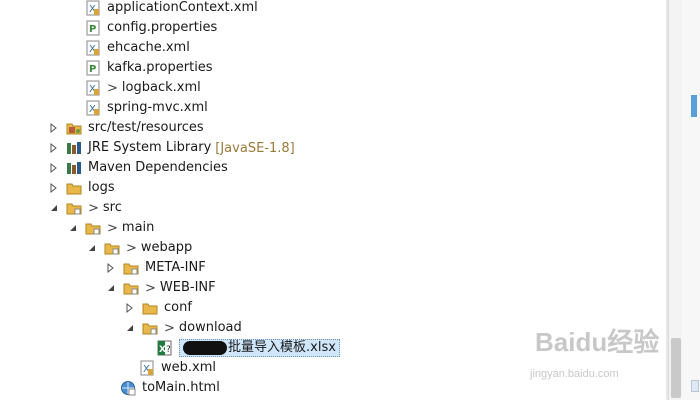  I want to click on tree-item-webapp: > webapp, so click(139, 248).